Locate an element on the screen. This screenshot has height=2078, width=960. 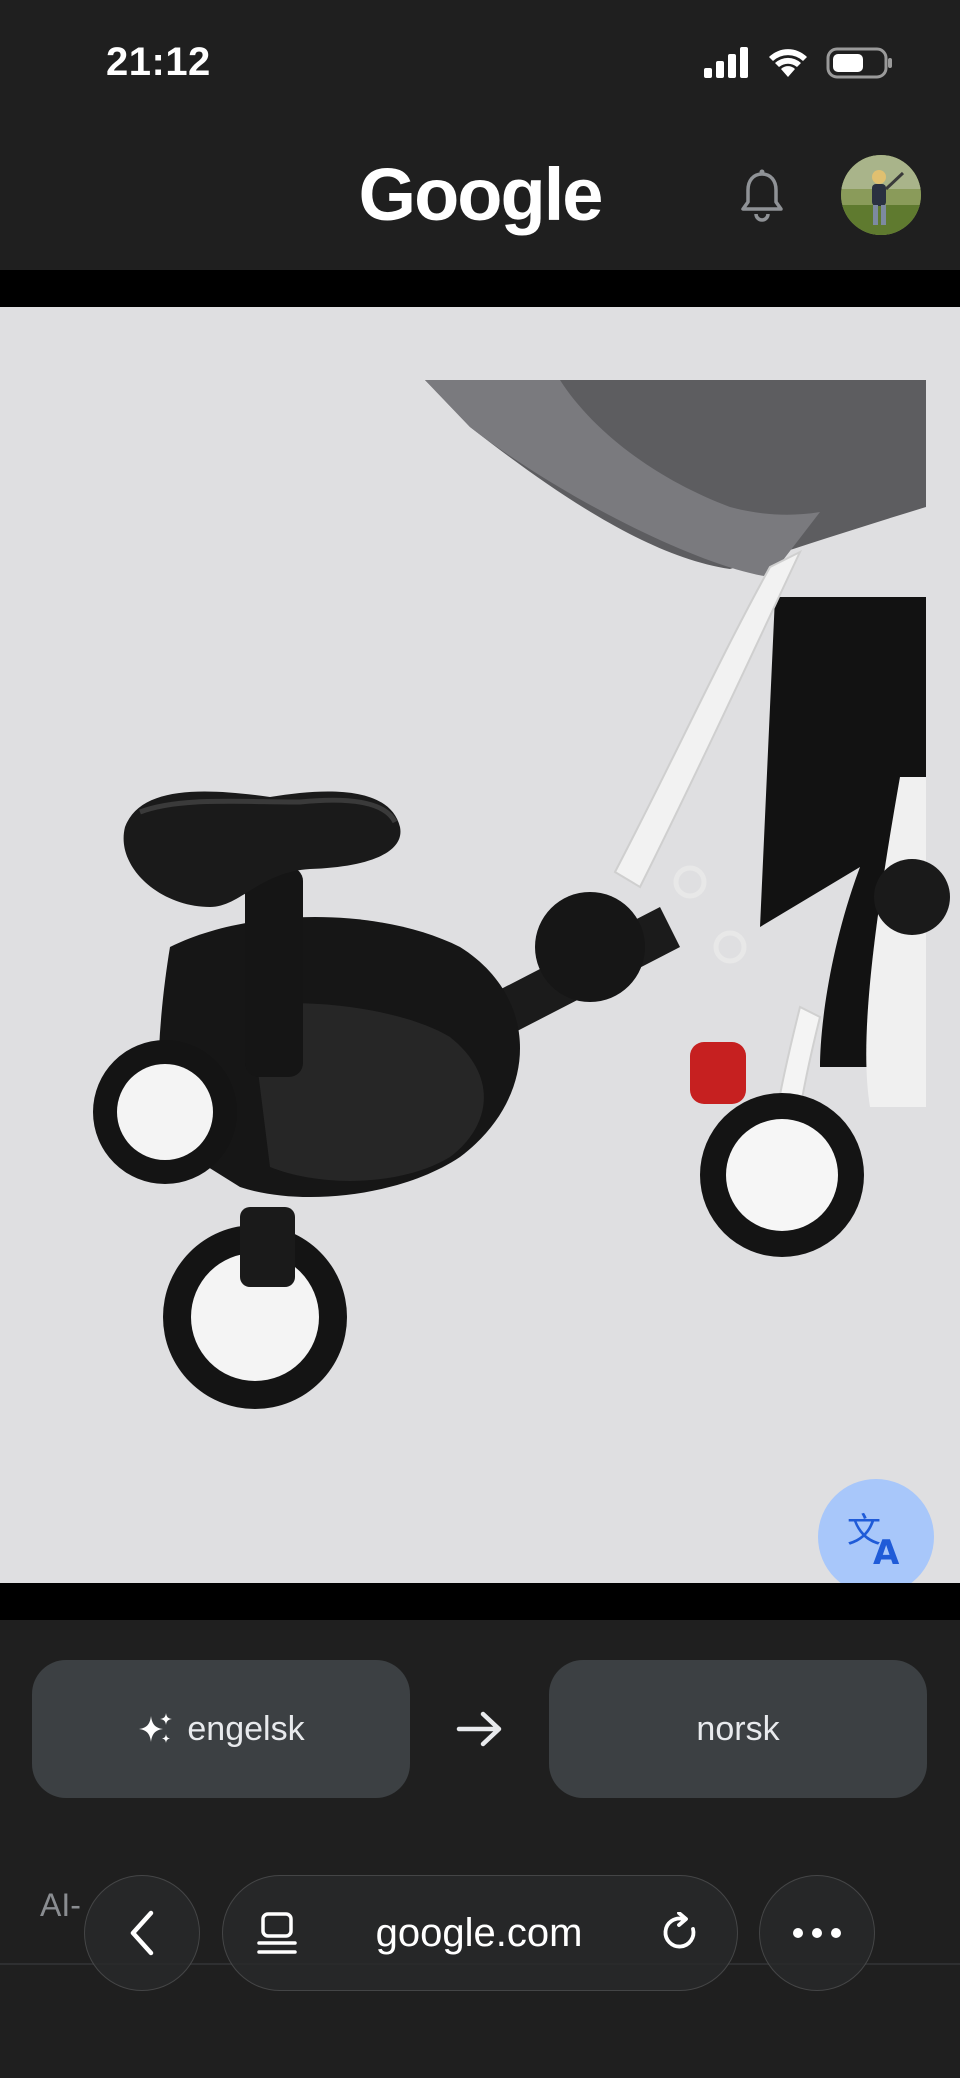
svg-text: A is located at coordinates (886, 1550).